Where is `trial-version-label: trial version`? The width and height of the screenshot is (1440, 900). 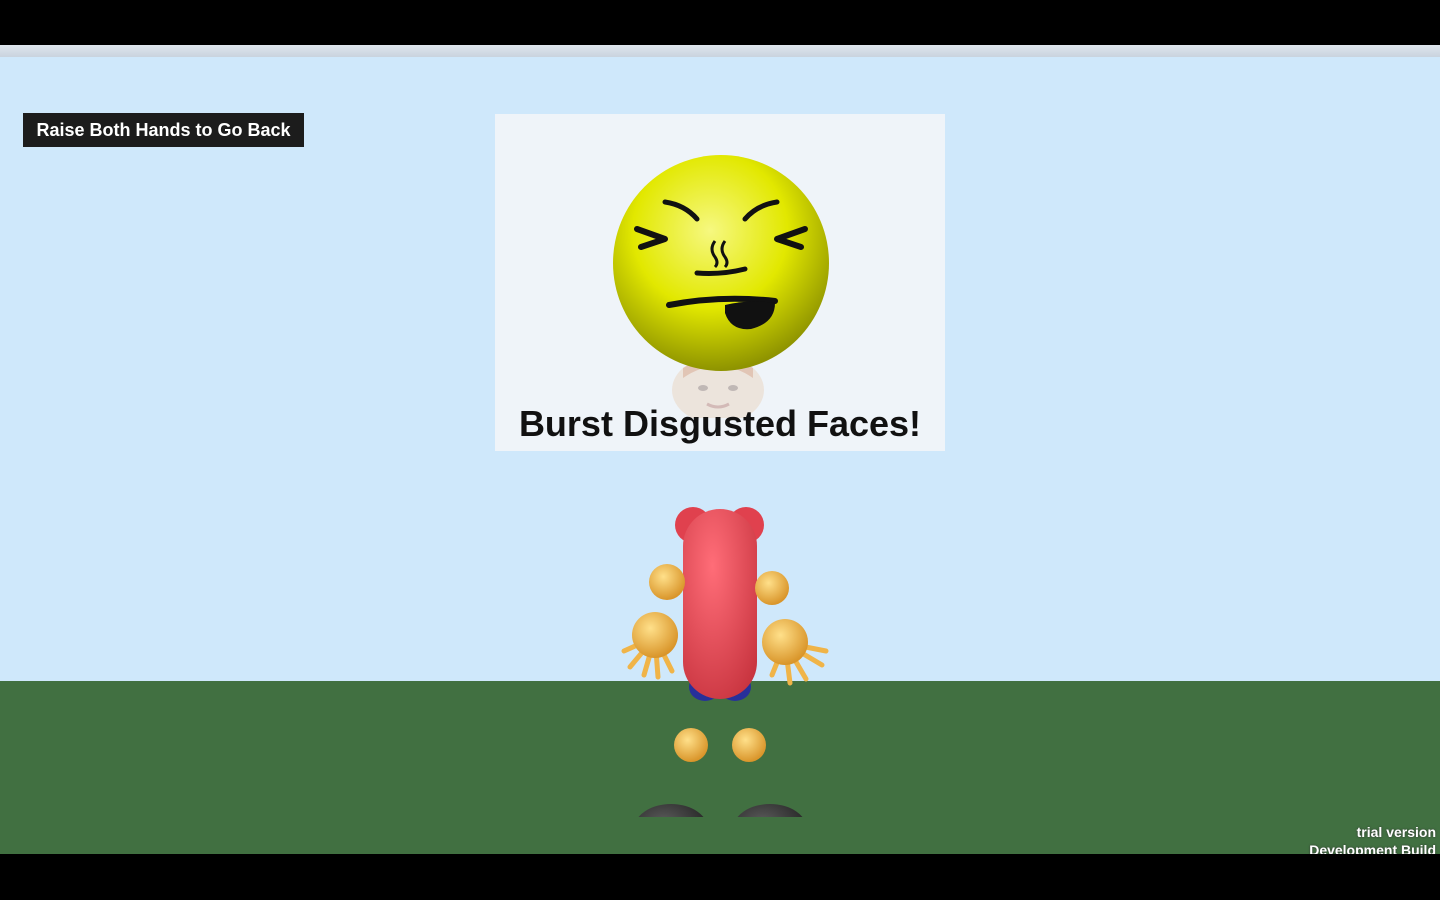
trial-version-label: trial version is located at coordinates (1396, 832).